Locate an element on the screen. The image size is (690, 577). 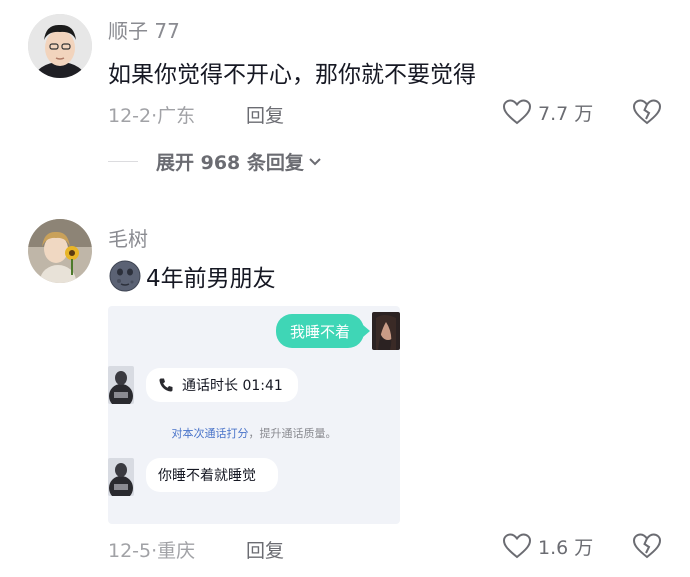
call-duration-text: 通话时长 01:41 is located at coordinates (232, 386).